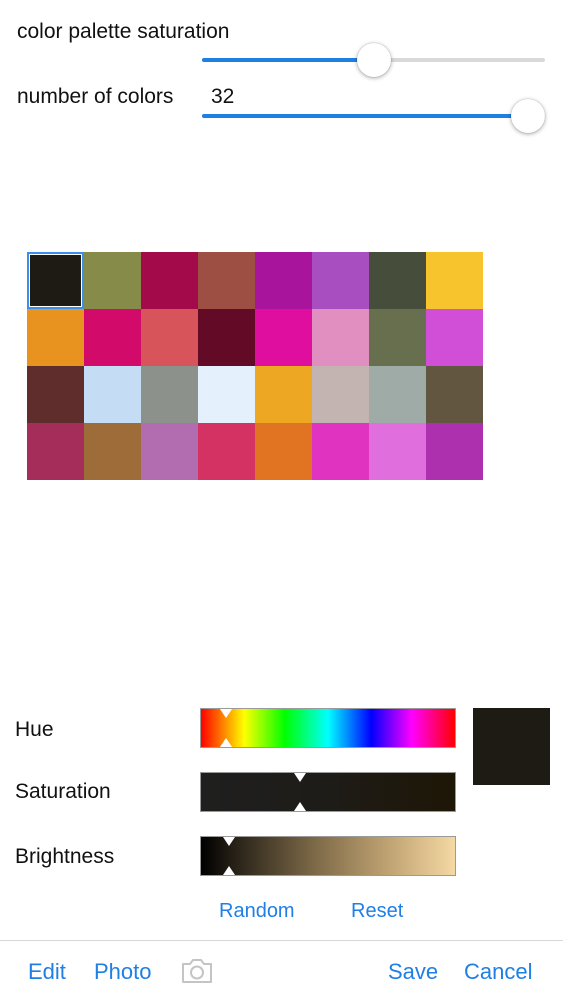 This screenshot has width=563, height=1001. What do you see at coordinates (226, 742) in the screenshot?
I see `hue-marker-bottom` at bounding box center [226, 742].